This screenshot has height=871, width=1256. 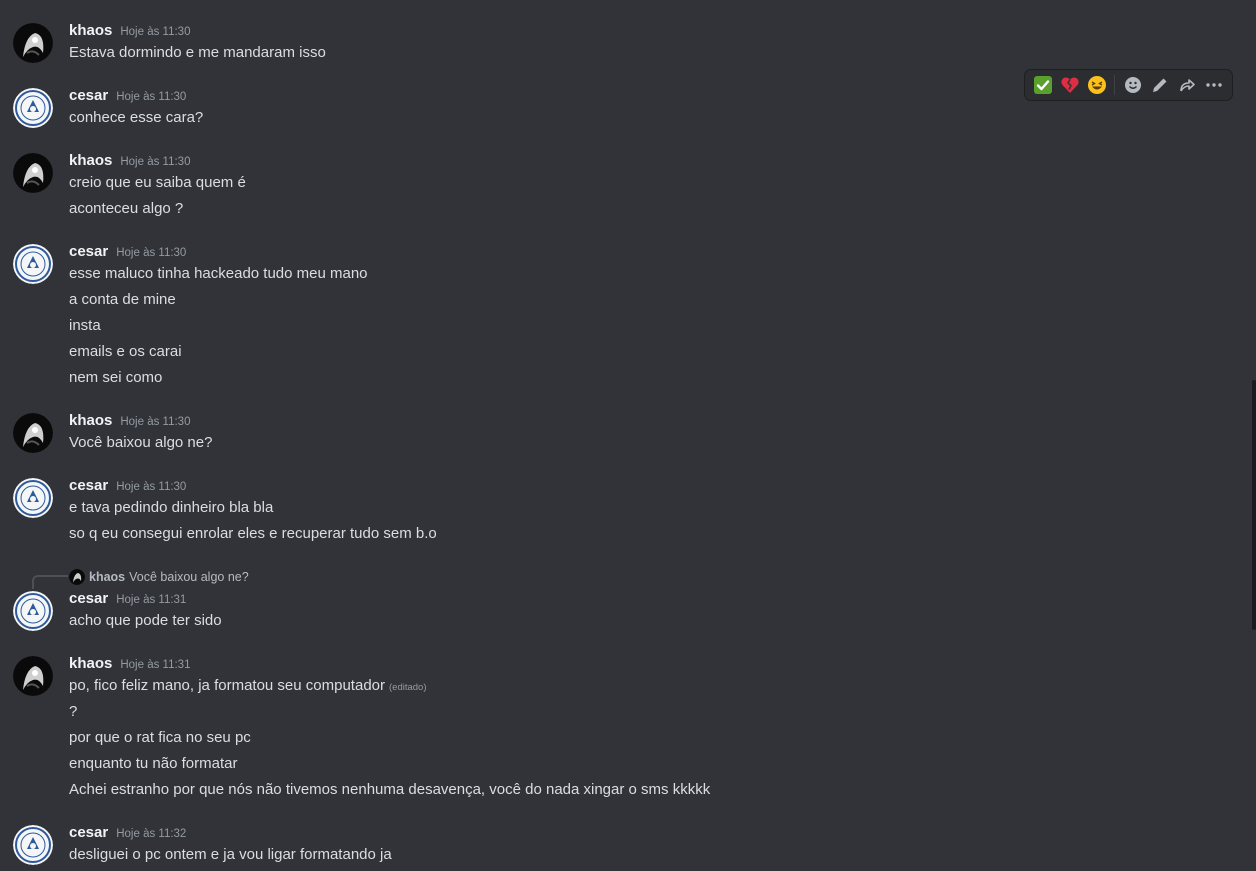 I want to click on reply-text: Você baixou algo ne?, so click(x=189, y=577).